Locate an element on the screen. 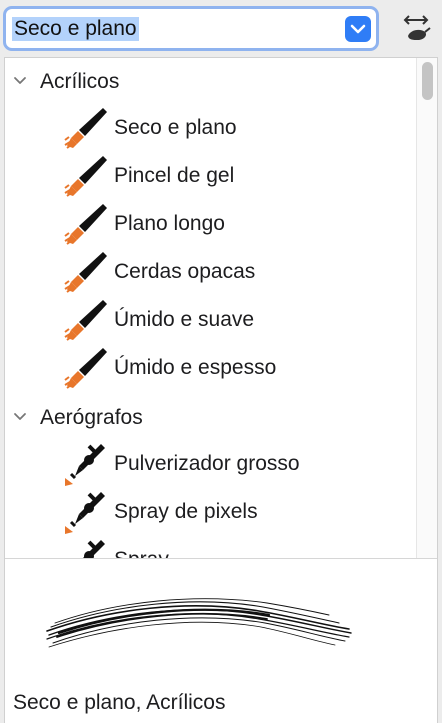 This screenshot has width=442, height=723. list-item: Plano longo is located at coordinates (210, 224).